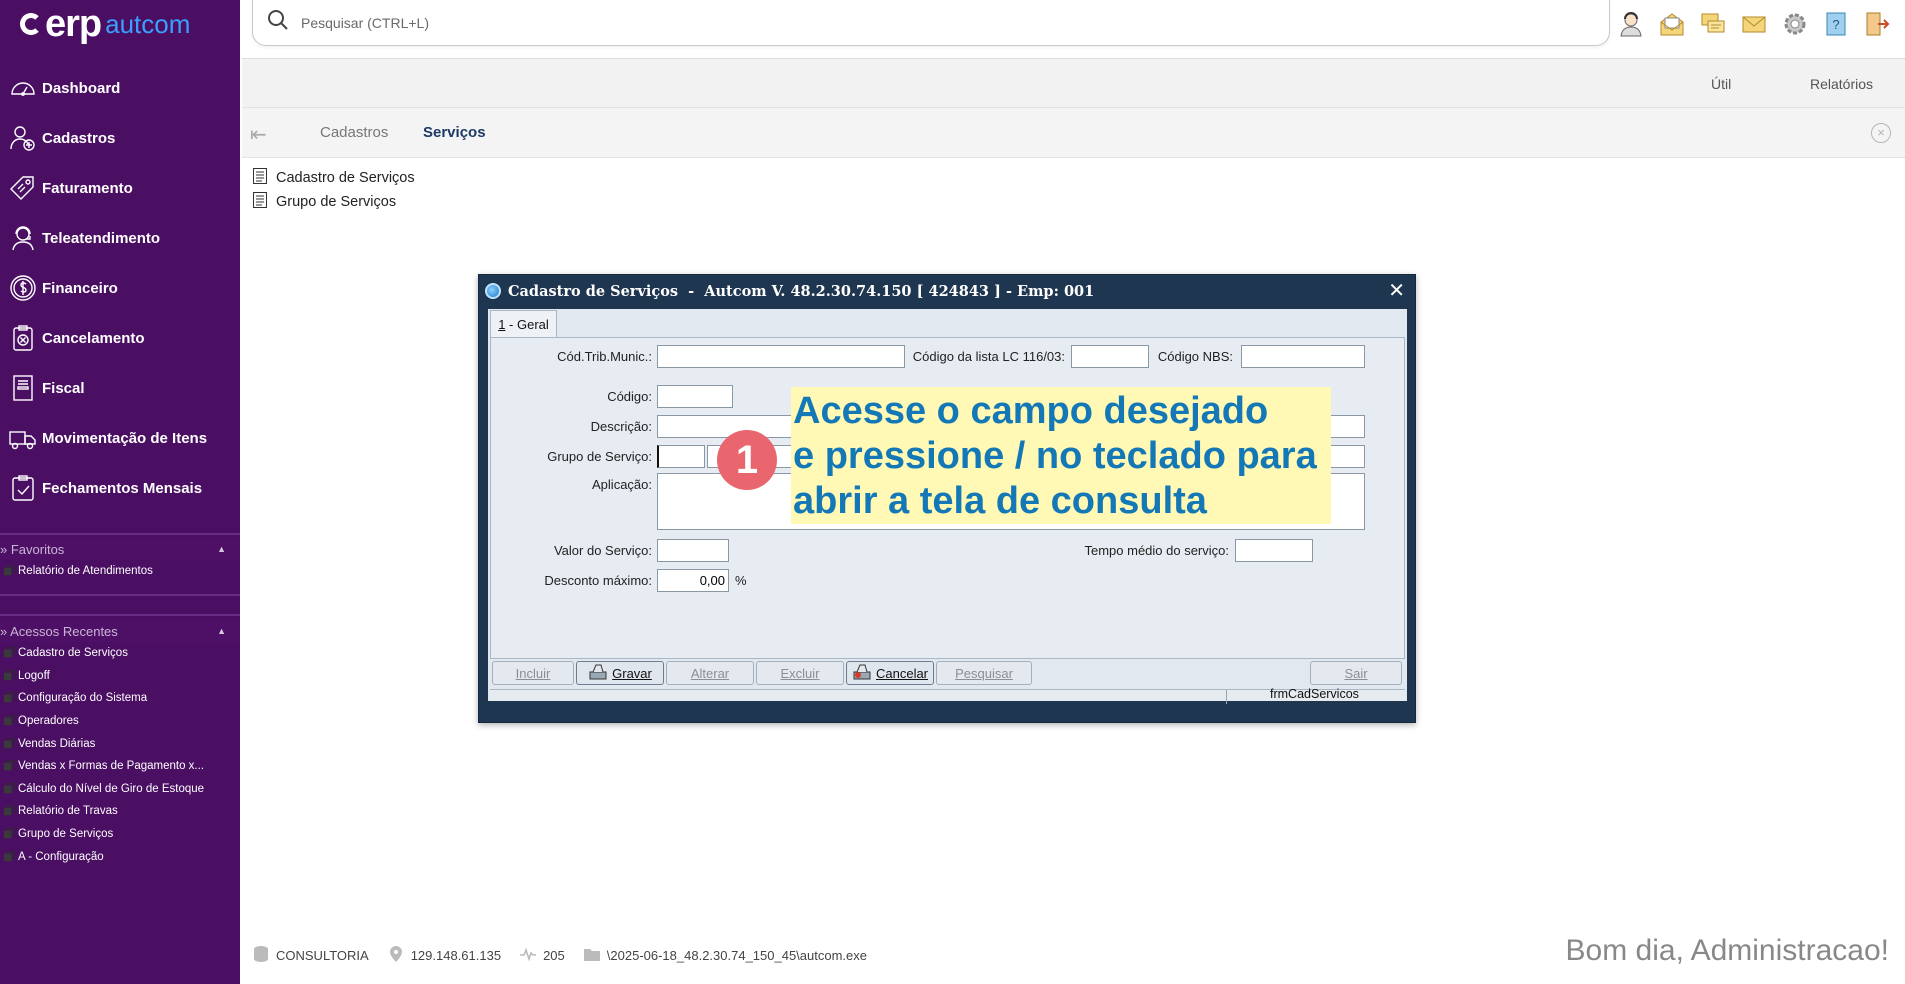 This screenshot has height=984, width=1905. I want to click on list-item-label: A - Configuração, so click(61, 856).